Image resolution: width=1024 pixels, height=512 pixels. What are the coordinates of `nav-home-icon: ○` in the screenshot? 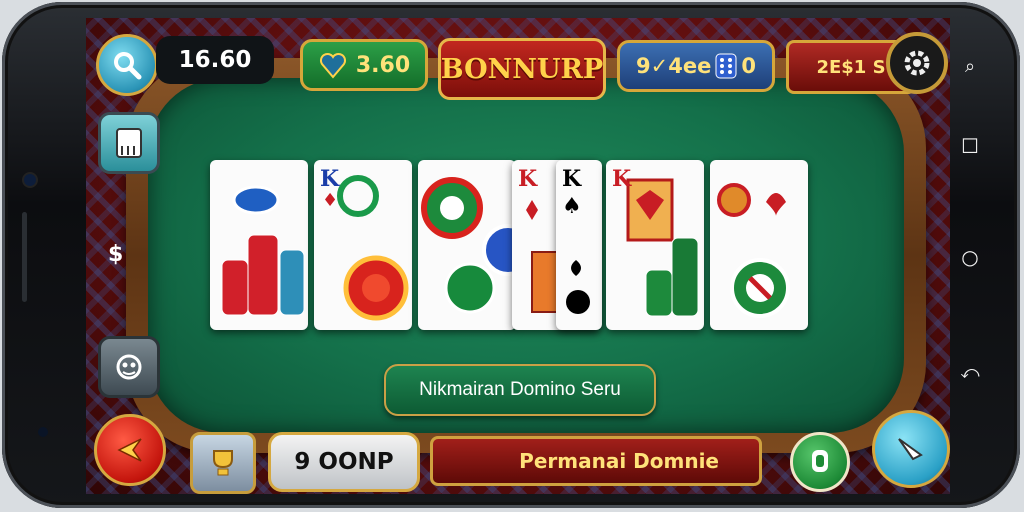 It's located at (970, 257).